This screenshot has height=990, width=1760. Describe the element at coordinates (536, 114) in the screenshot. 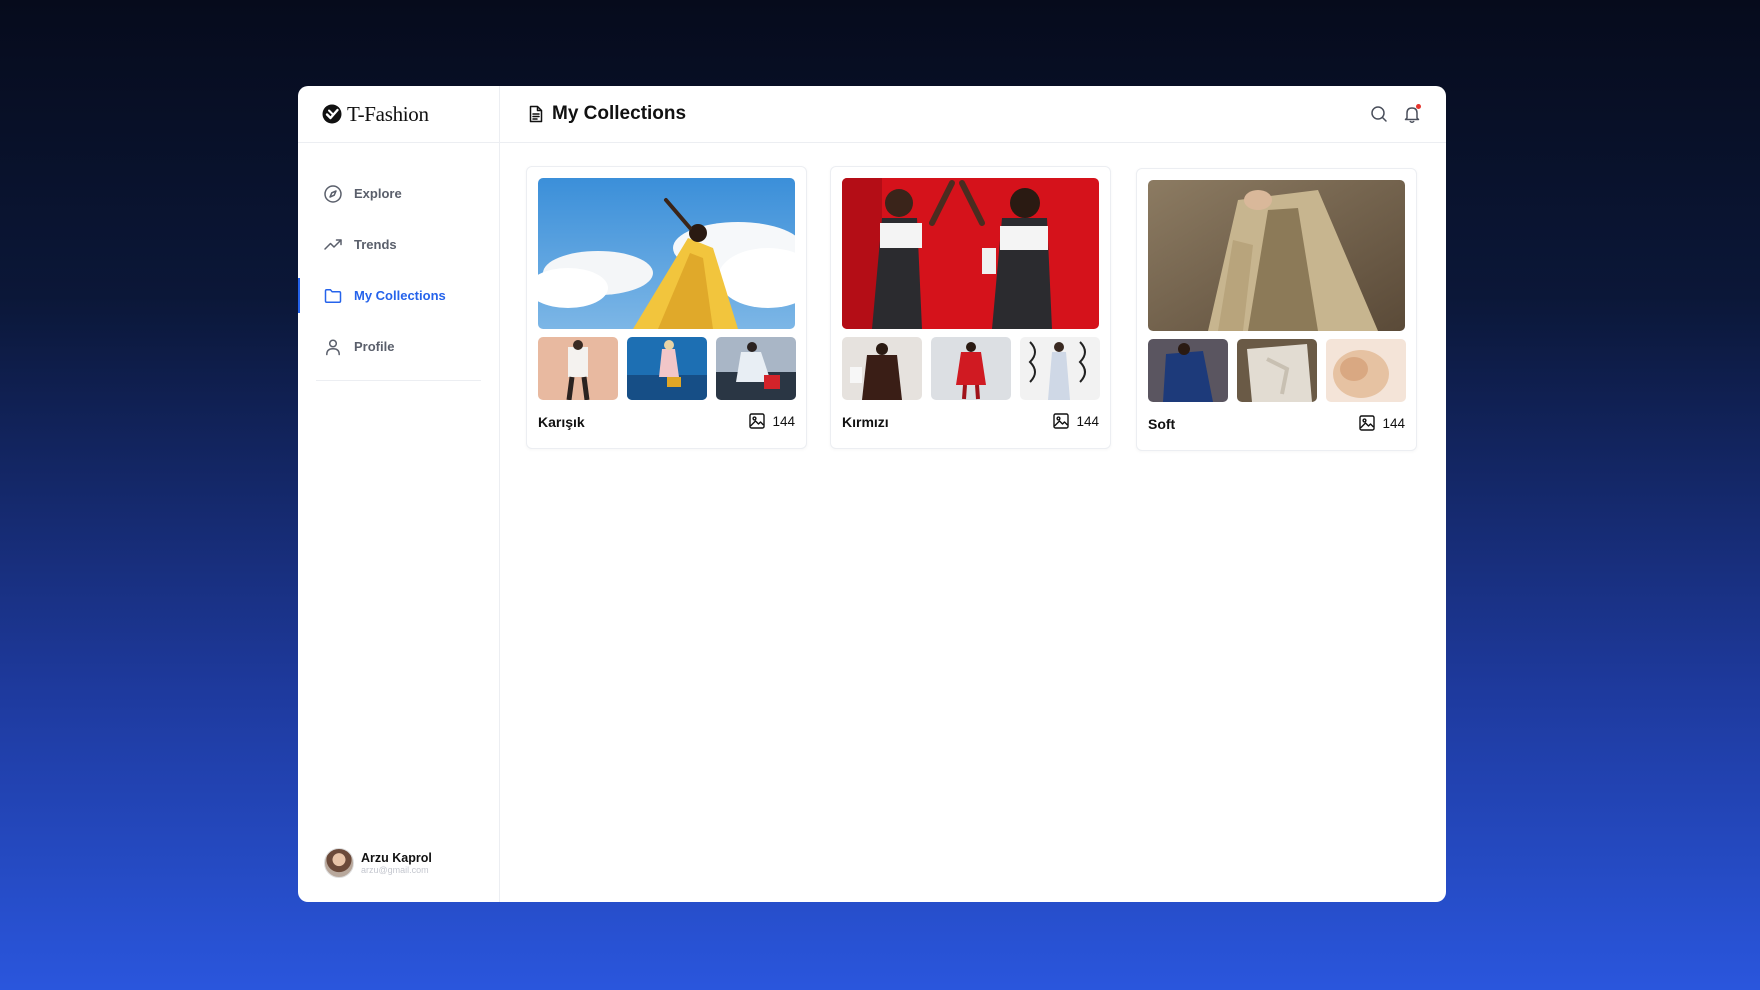

I see `document-icon` at that location.